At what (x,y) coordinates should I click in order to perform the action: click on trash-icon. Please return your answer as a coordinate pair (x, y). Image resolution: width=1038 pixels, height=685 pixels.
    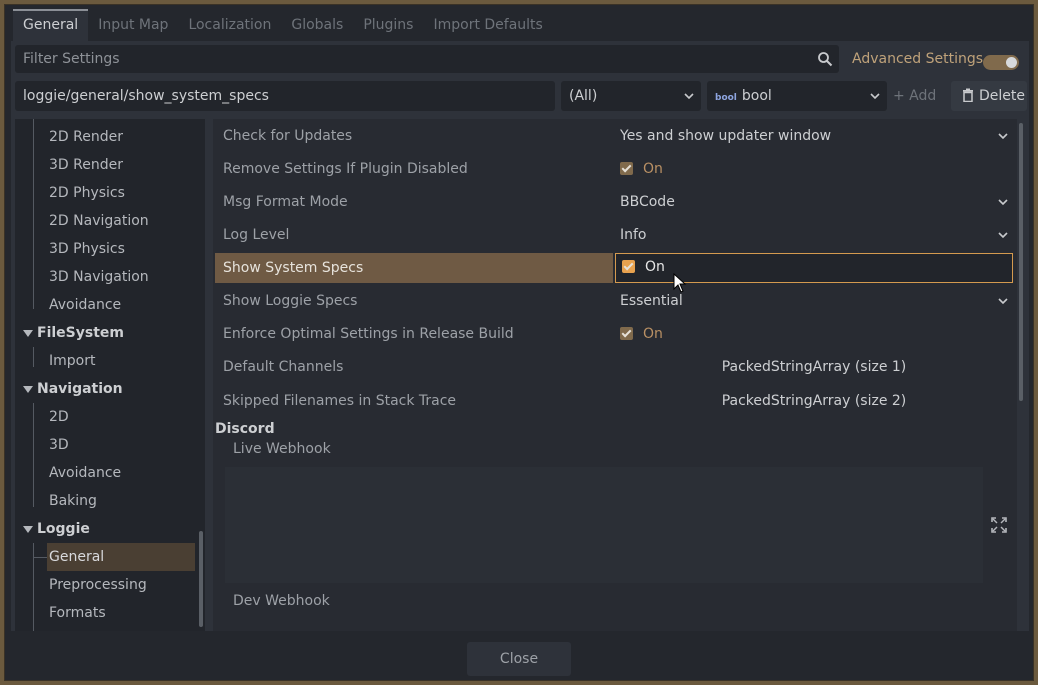
    Looking at the image, I should click on (968, 95).